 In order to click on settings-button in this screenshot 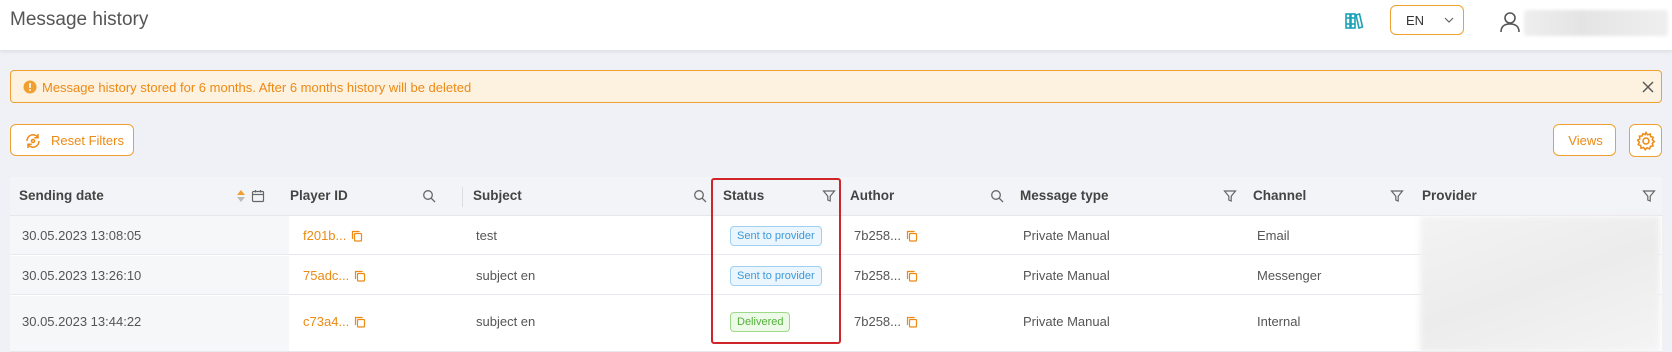, I will do `click(1645, 140)`.